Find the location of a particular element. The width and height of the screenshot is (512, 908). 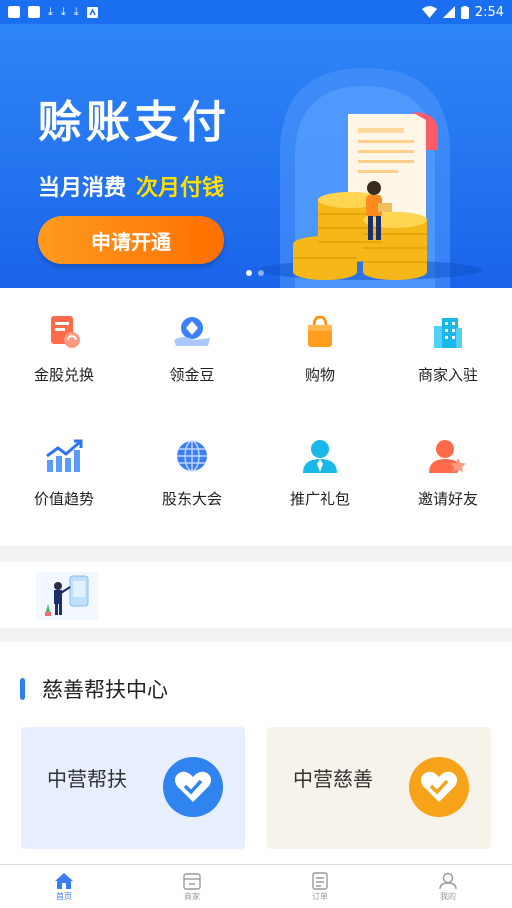

grid-item-label: 推广礼包 is located at coordinates (319, 499).